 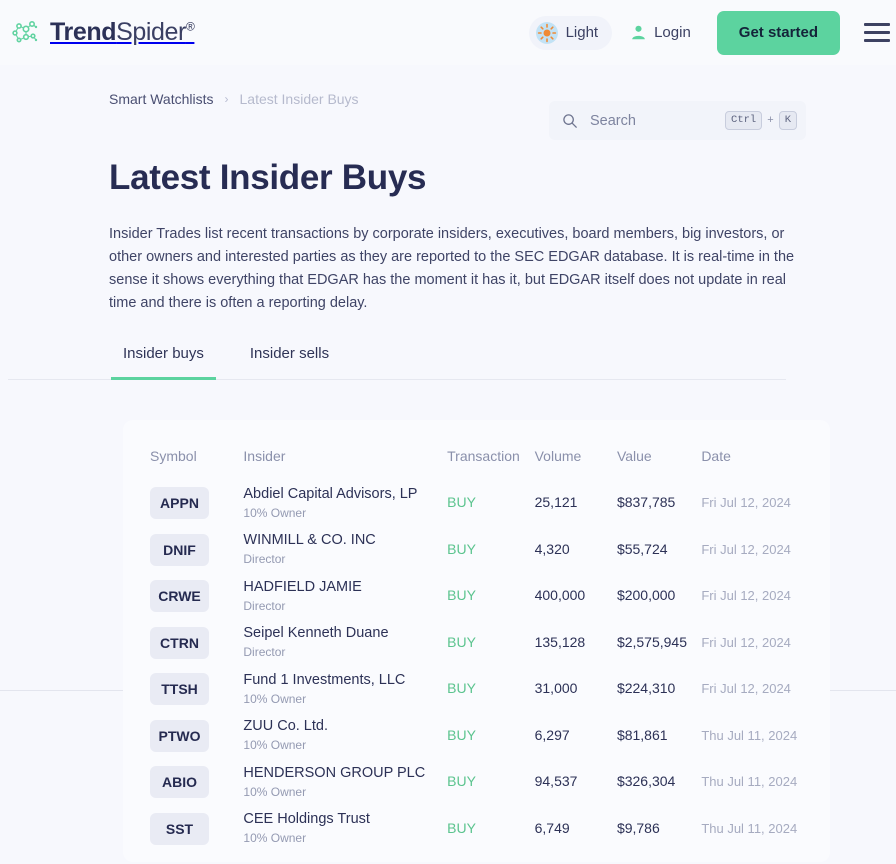 I want to click on cell-value: $2,575,945, so click(x=659, y=643).